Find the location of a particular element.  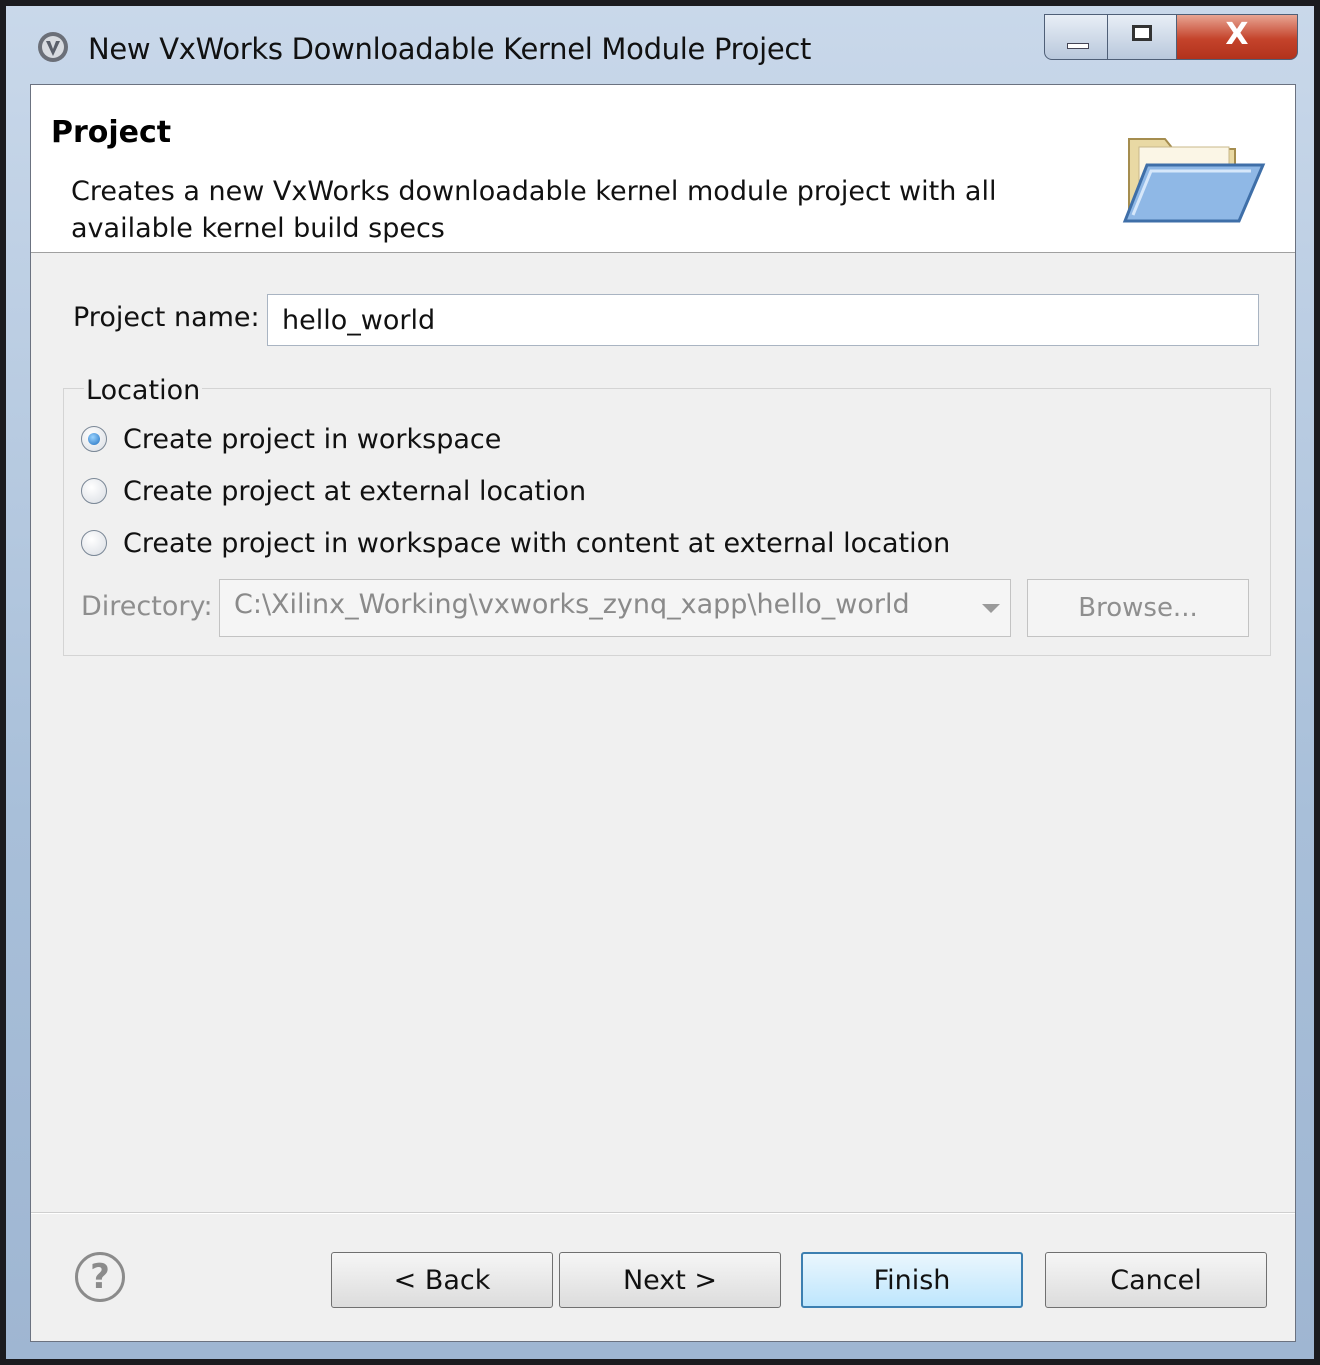

maximize-icon is located at coordinates (1142, 33).